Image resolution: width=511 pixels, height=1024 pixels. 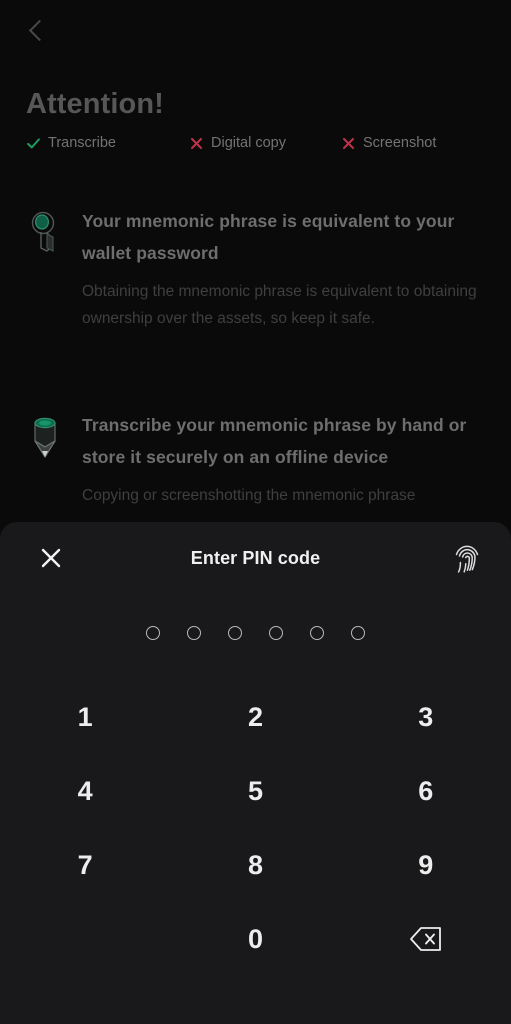 What do you see at coordinates (255, 939) in the screenshot?
I see `key-0: 0` at bounding box center [255, 939].